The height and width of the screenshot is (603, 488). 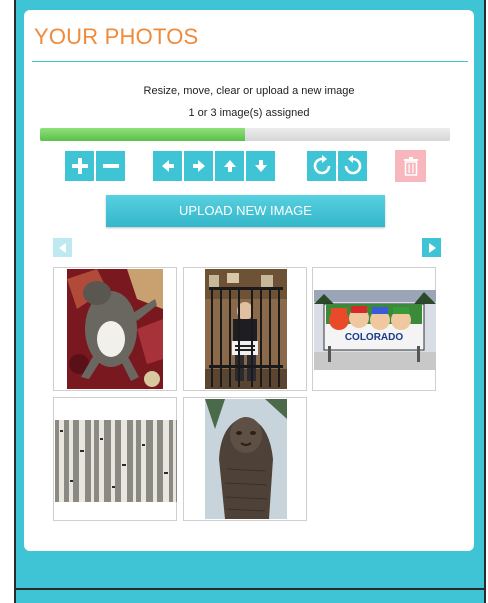 What do you see at coordinates (374, 337) in the screenshot?
I see `colorado-sign-text: COLORADO` at bounding box center [374, 337].